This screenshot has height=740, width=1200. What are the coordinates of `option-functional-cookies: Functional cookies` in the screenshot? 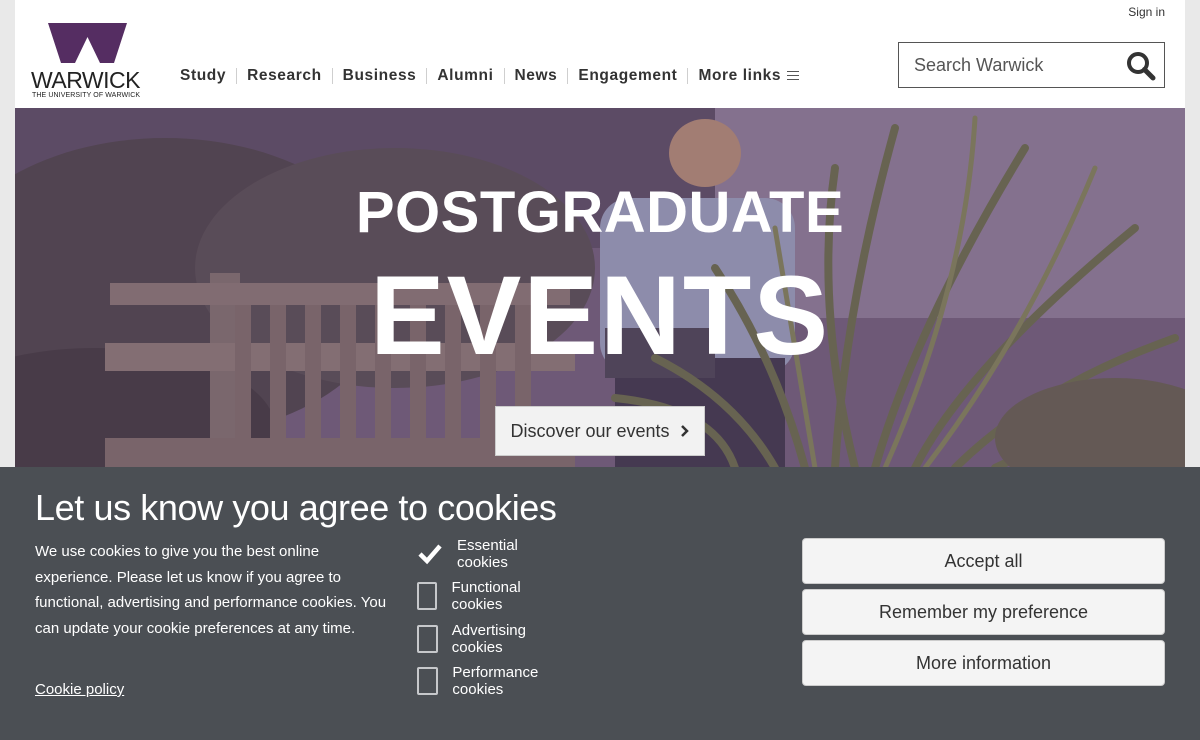 It's located at (473, 596).